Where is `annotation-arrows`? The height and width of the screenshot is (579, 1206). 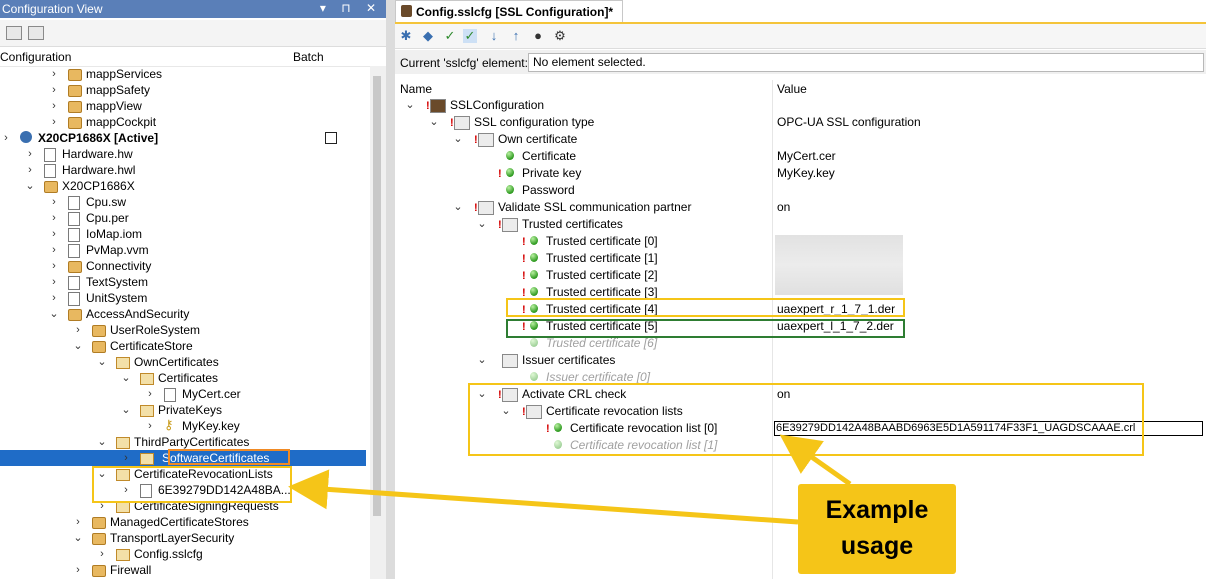
annotation-arrows is located at coordinates (570, 479).